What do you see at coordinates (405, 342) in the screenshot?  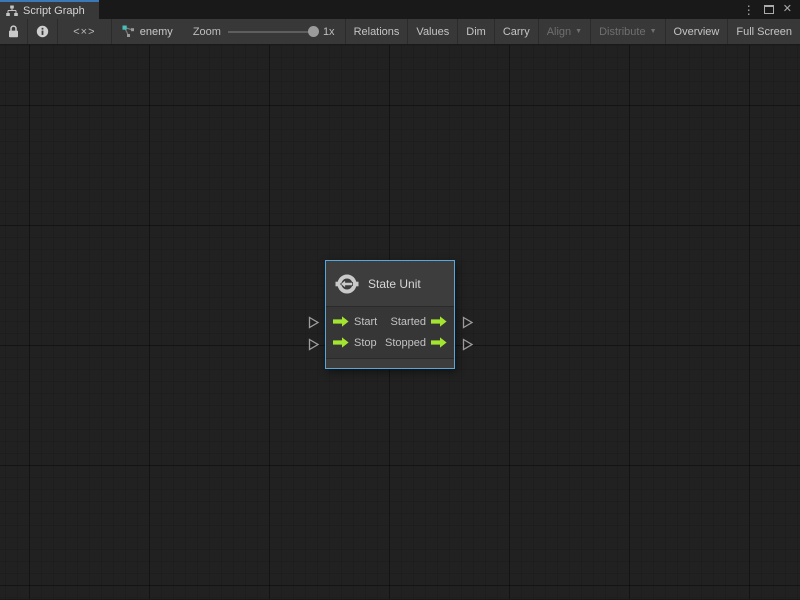 I see `port-label-stopped: Stopped` at bounding box center [405, 342].